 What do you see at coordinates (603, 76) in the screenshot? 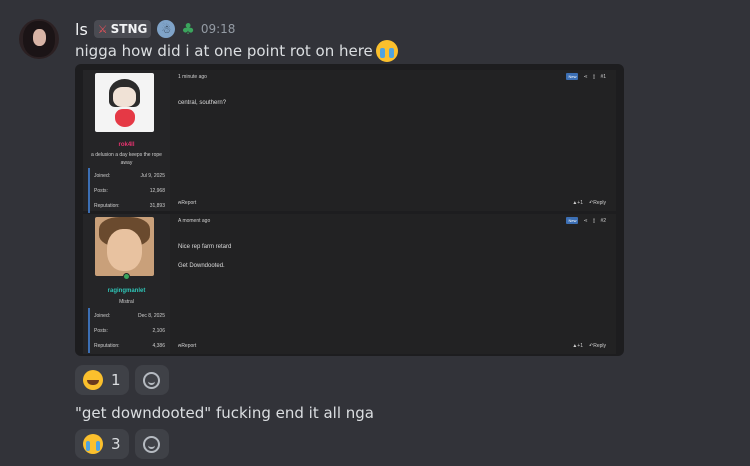
I see `post-number: #1` at bounding box center [603, 76].